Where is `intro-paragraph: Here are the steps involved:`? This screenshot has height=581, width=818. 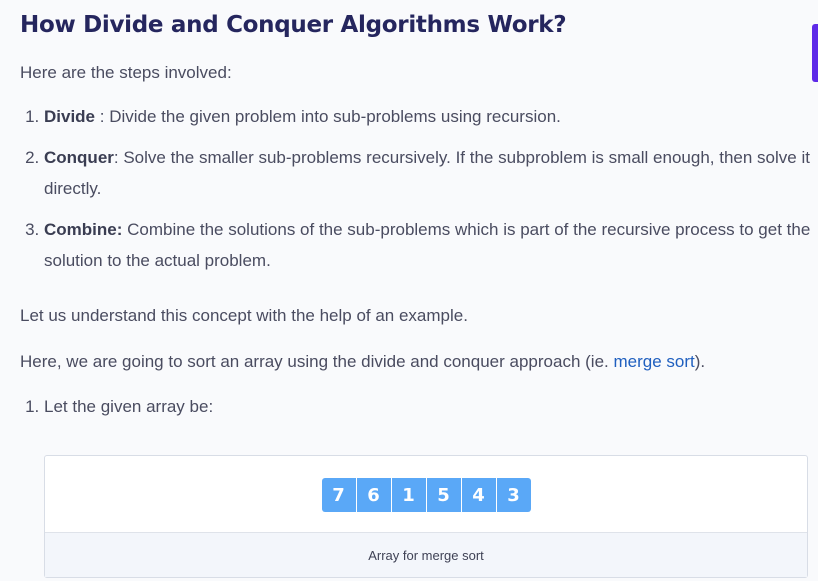 intro-paragraph: Here are the steps involved: is located at coordinates (126, 72).